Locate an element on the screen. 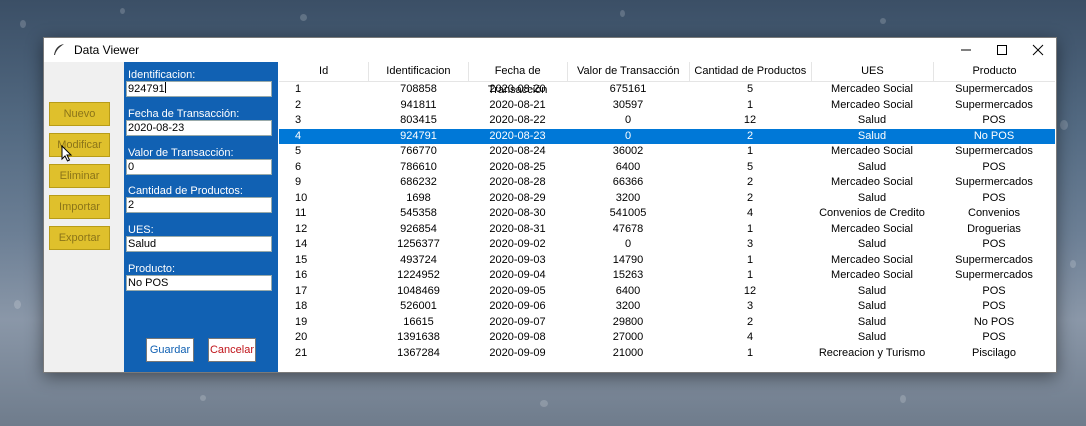 The width and height of the screenshot is (1086, 426). cell-producto: Piscilago is located at coordinates (994, 352).